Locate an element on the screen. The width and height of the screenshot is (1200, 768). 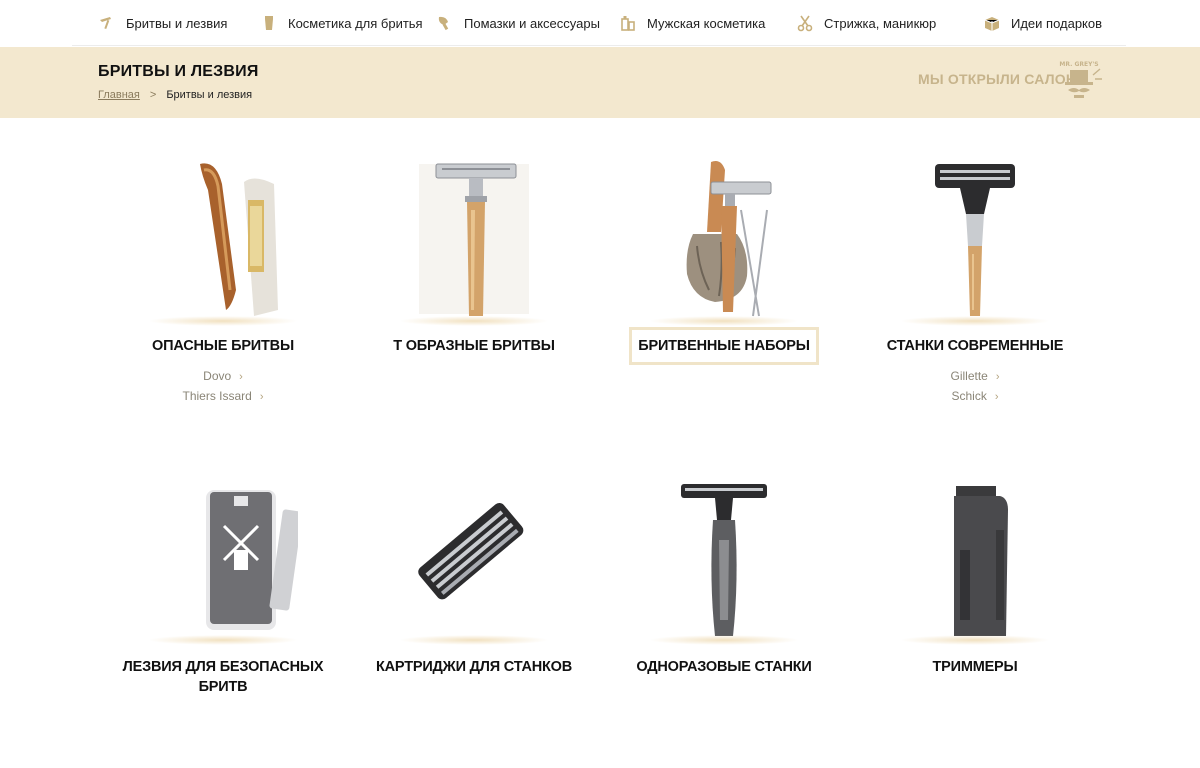
category-card-cartridges: КАРТРИДЖИ ДЛЯ СТАНКОВ is located at coordinates (474, 590).